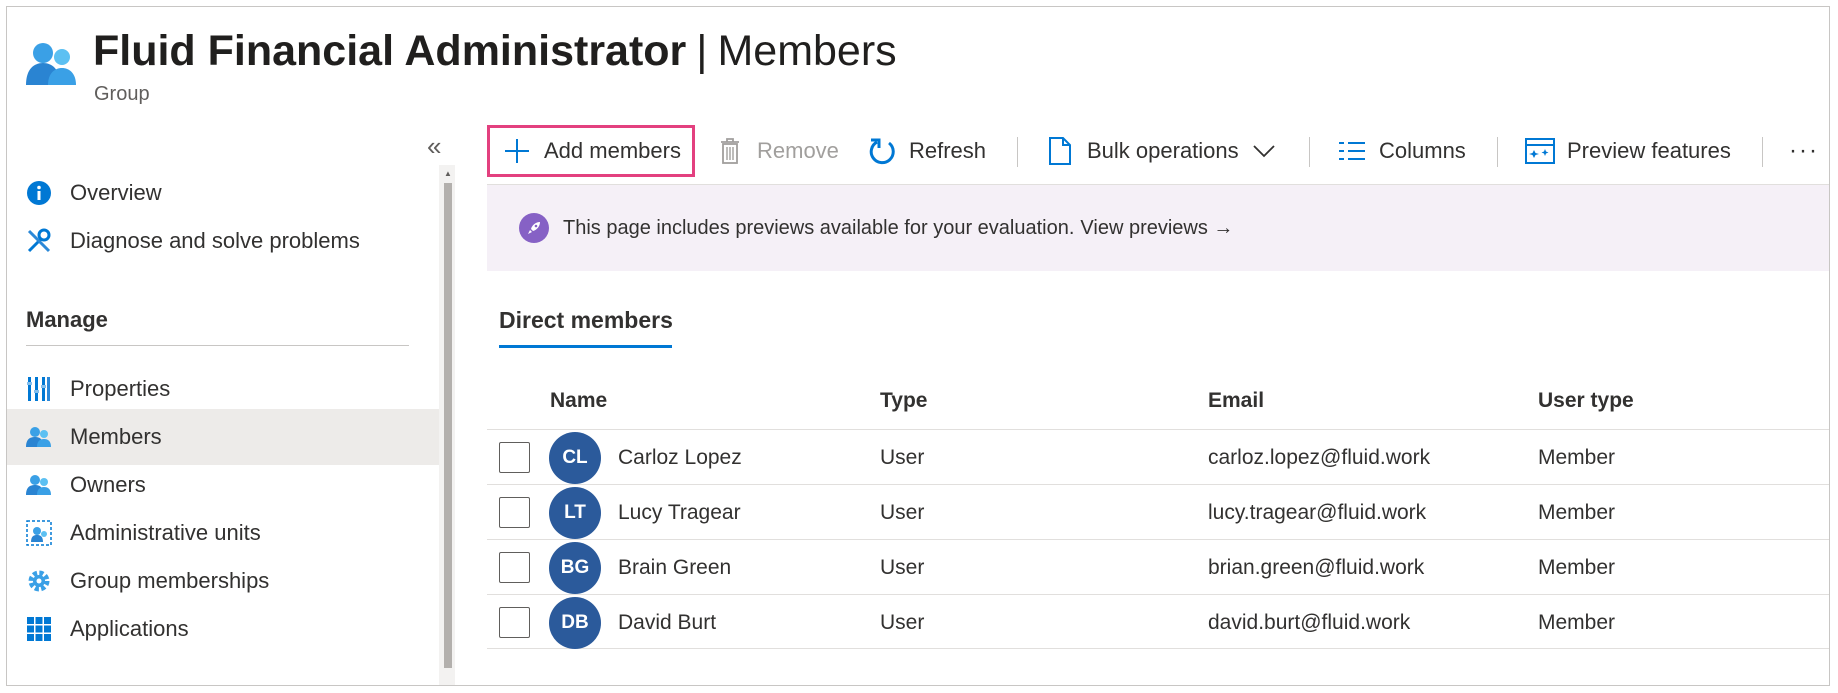 This screenshot has width=1838, height=693. Describe the element at coordinates (116, 192) in the screenshot. I see `sidebar-item-label: Overview` at that location.